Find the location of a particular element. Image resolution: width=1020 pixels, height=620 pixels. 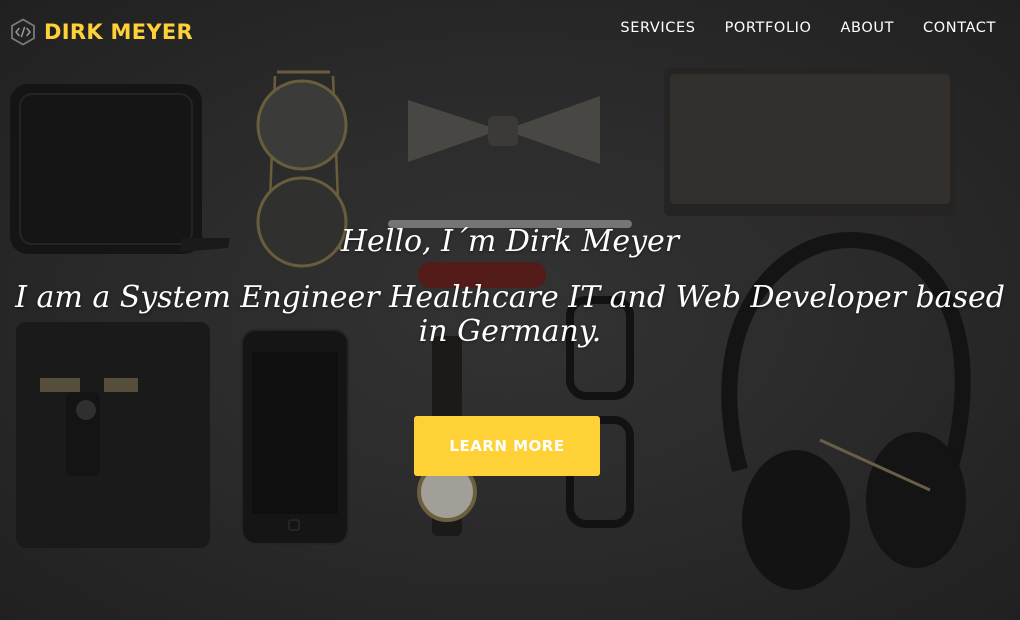

nav-link-portfolio: PORTFOLIO is located at coordinates (768, 28).